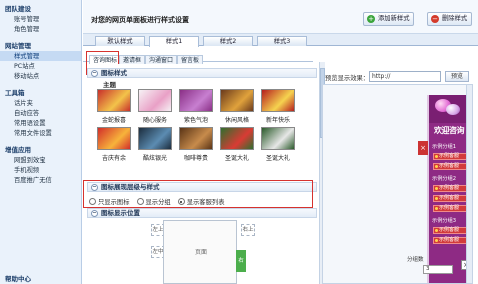 The image size is (478, 284). What do you see at coordinates (18, 46) in the screenshot?
I see `sidebar-section-site: 网站管理` at bounding box center [18, 46].